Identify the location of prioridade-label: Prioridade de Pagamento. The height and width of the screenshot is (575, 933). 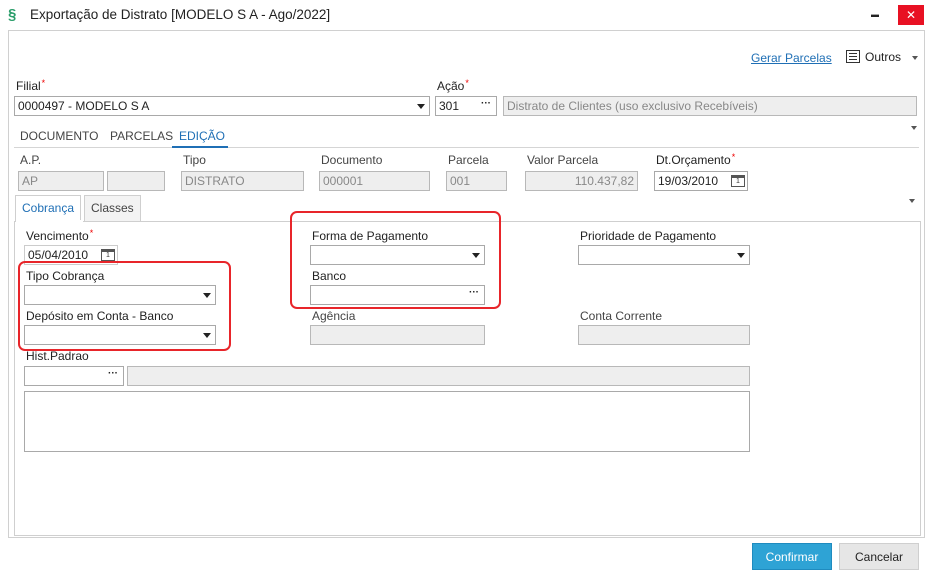
(648, 236).